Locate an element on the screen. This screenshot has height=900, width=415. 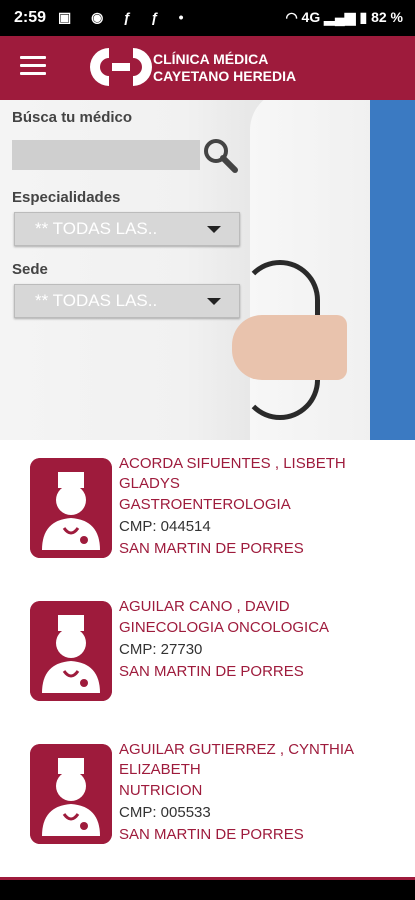
notification-icons: ▣ ◉ ƒ ƒ • is located at coordinates (125, 17).